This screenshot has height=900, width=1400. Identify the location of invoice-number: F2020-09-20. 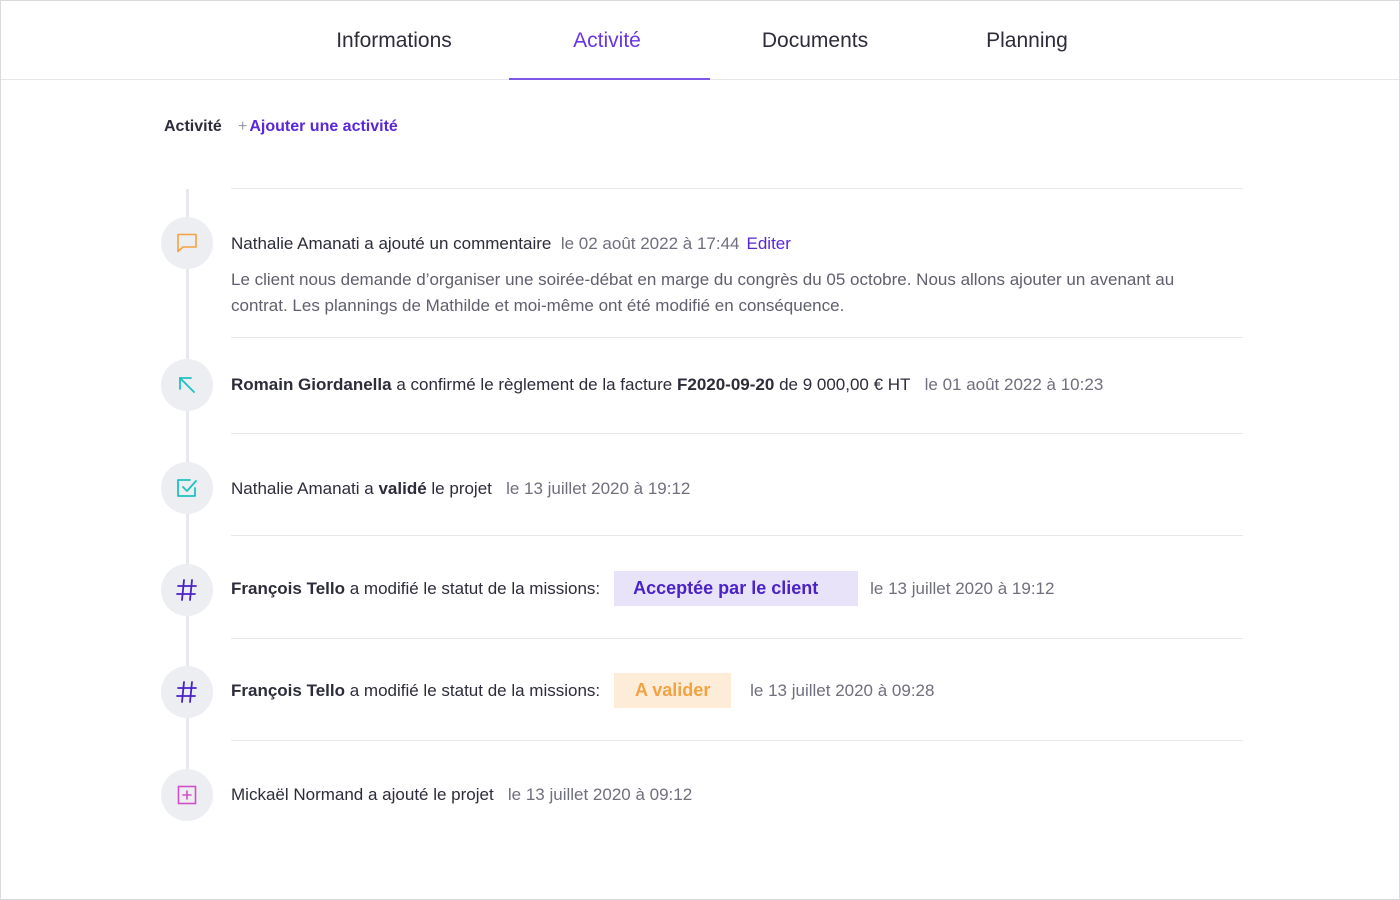
(725, 384).